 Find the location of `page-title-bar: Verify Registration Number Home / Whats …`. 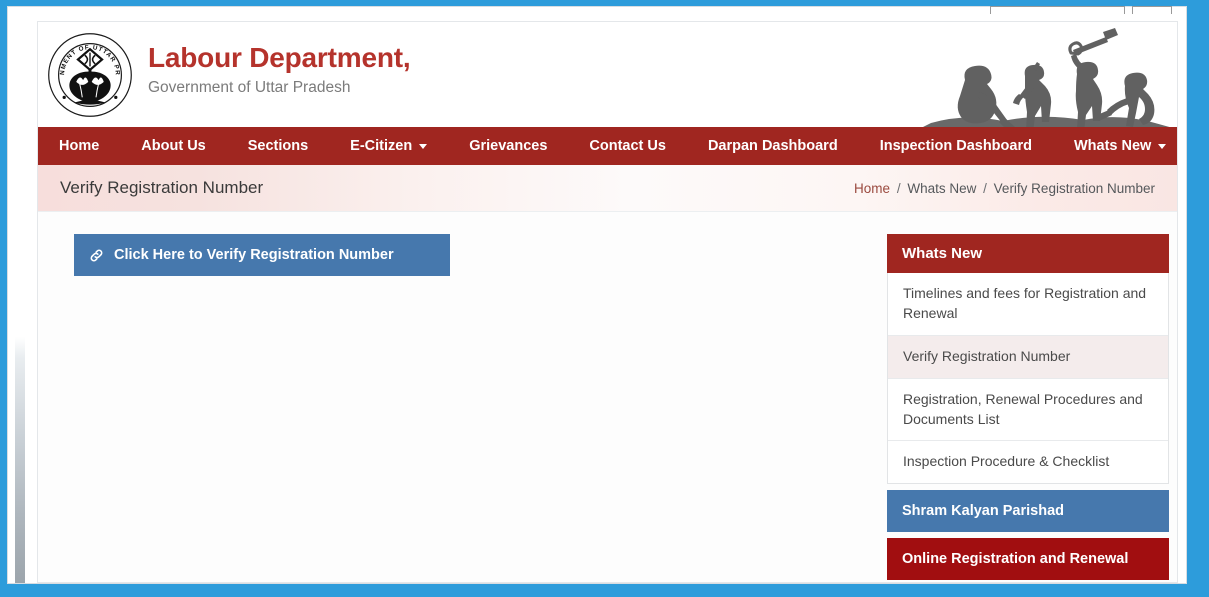

page-title-bar: Verify Registration Number Home / Whats … is located at coordinates (607, 188).